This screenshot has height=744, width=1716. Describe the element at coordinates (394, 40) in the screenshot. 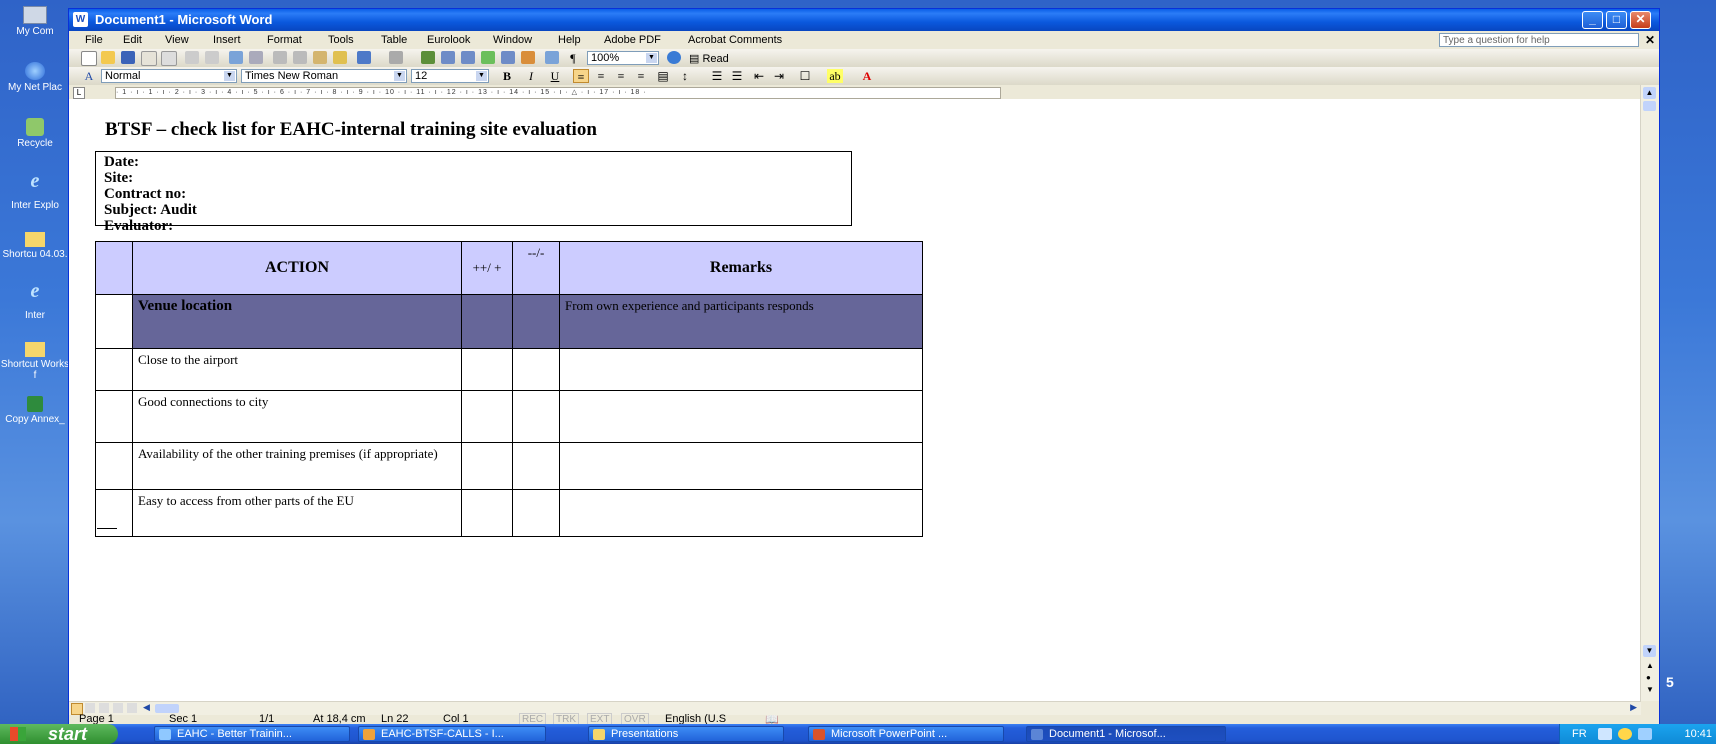

I see `menu-table: Table` at that location.